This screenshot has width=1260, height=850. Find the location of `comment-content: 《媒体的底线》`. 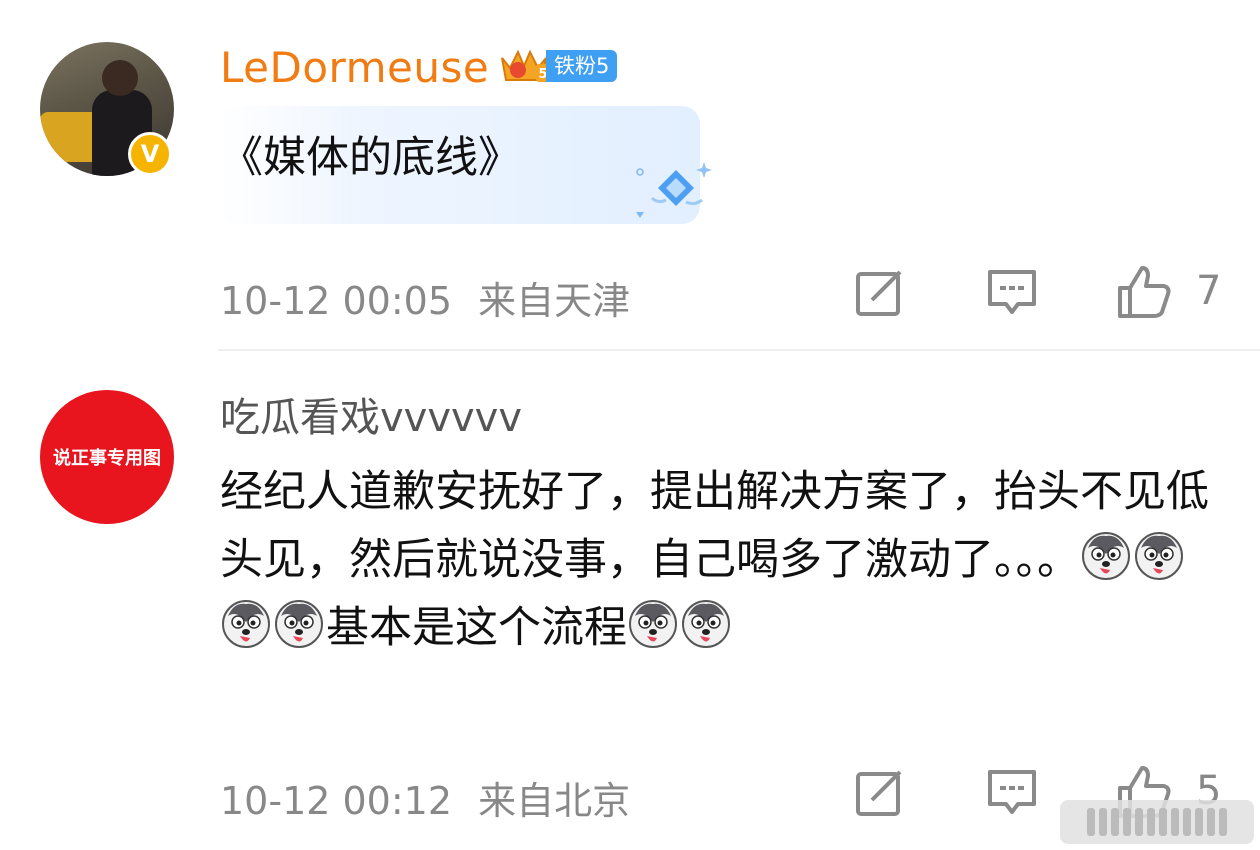

comment-content: 《媒体的底线》 is located at coordinates (370, 158).